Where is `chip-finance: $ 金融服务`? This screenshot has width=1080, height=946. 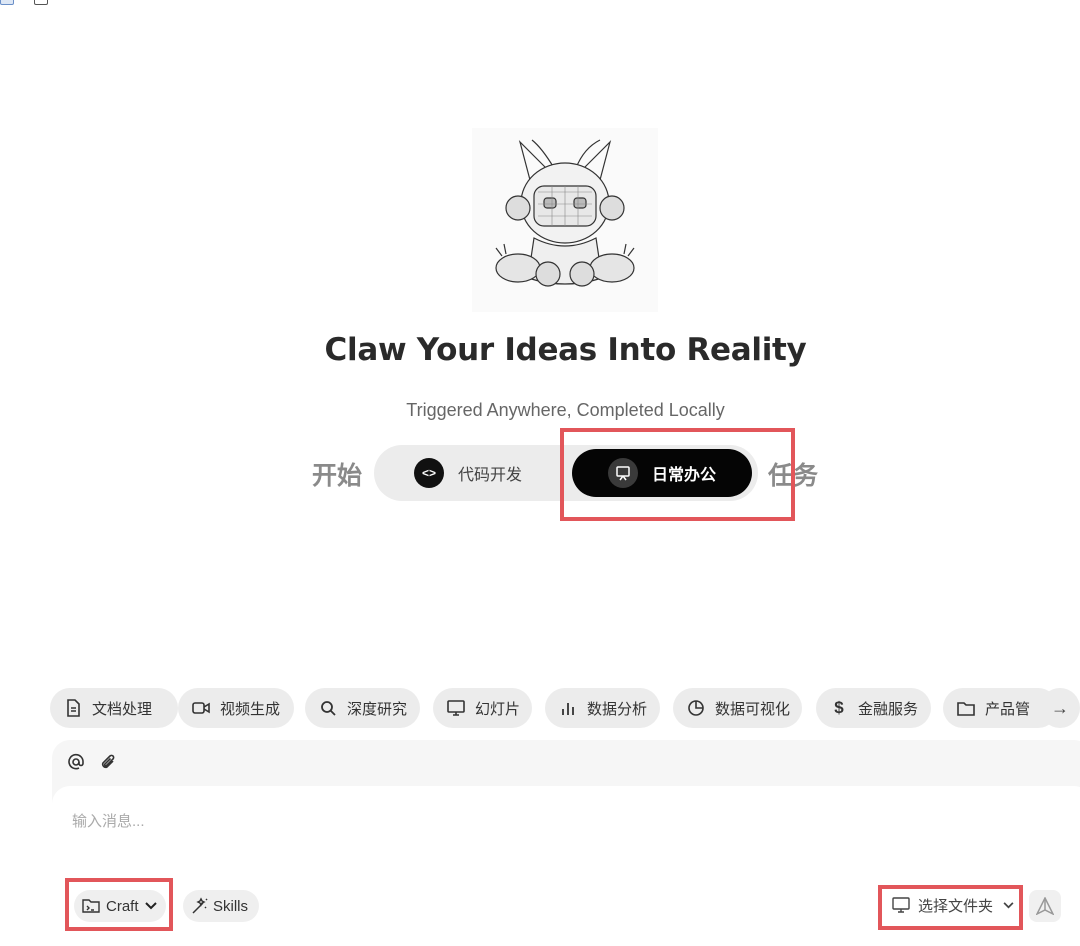 chip-finance: $ 金融服务 is located at coordinates (873, 708).